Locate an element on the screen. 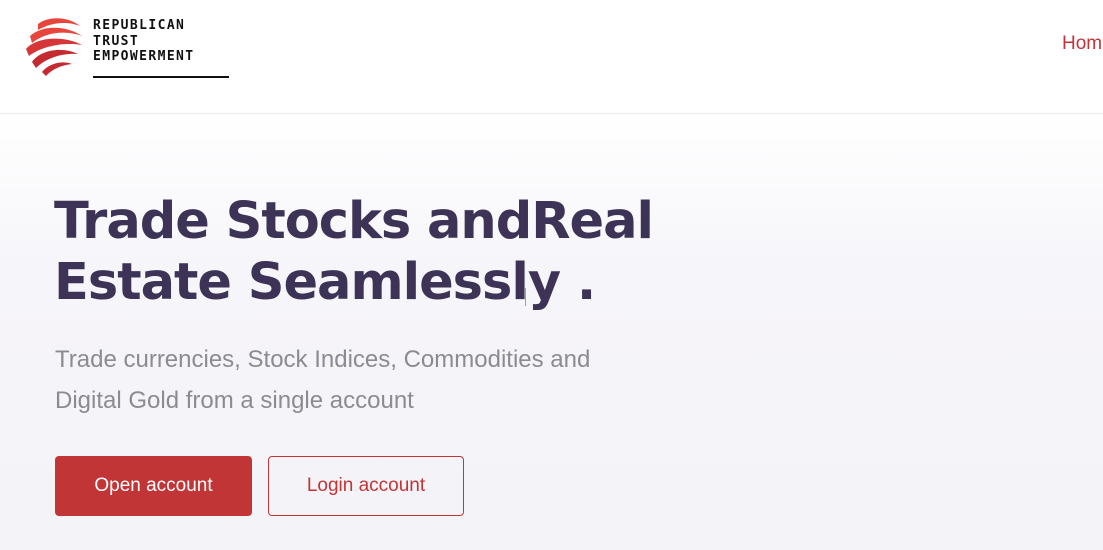 The height and width of the screenshot is (550, 1103). hero-subtitle-line-2: Digital Gold from a single account is located at coordinates (234, 400).